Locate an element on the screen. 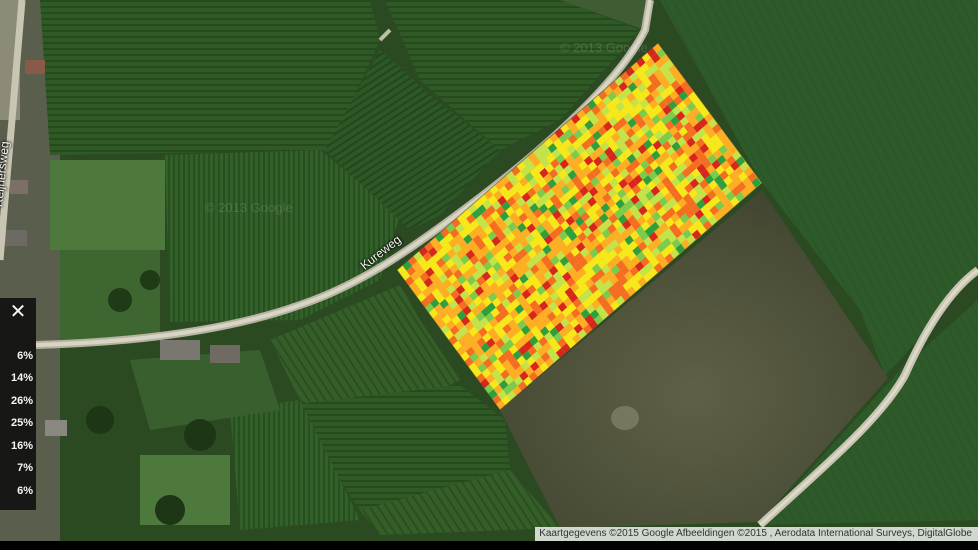 This screenshot has height=550, width=978. legend-item: 25% is located at coordinates (16, 423).